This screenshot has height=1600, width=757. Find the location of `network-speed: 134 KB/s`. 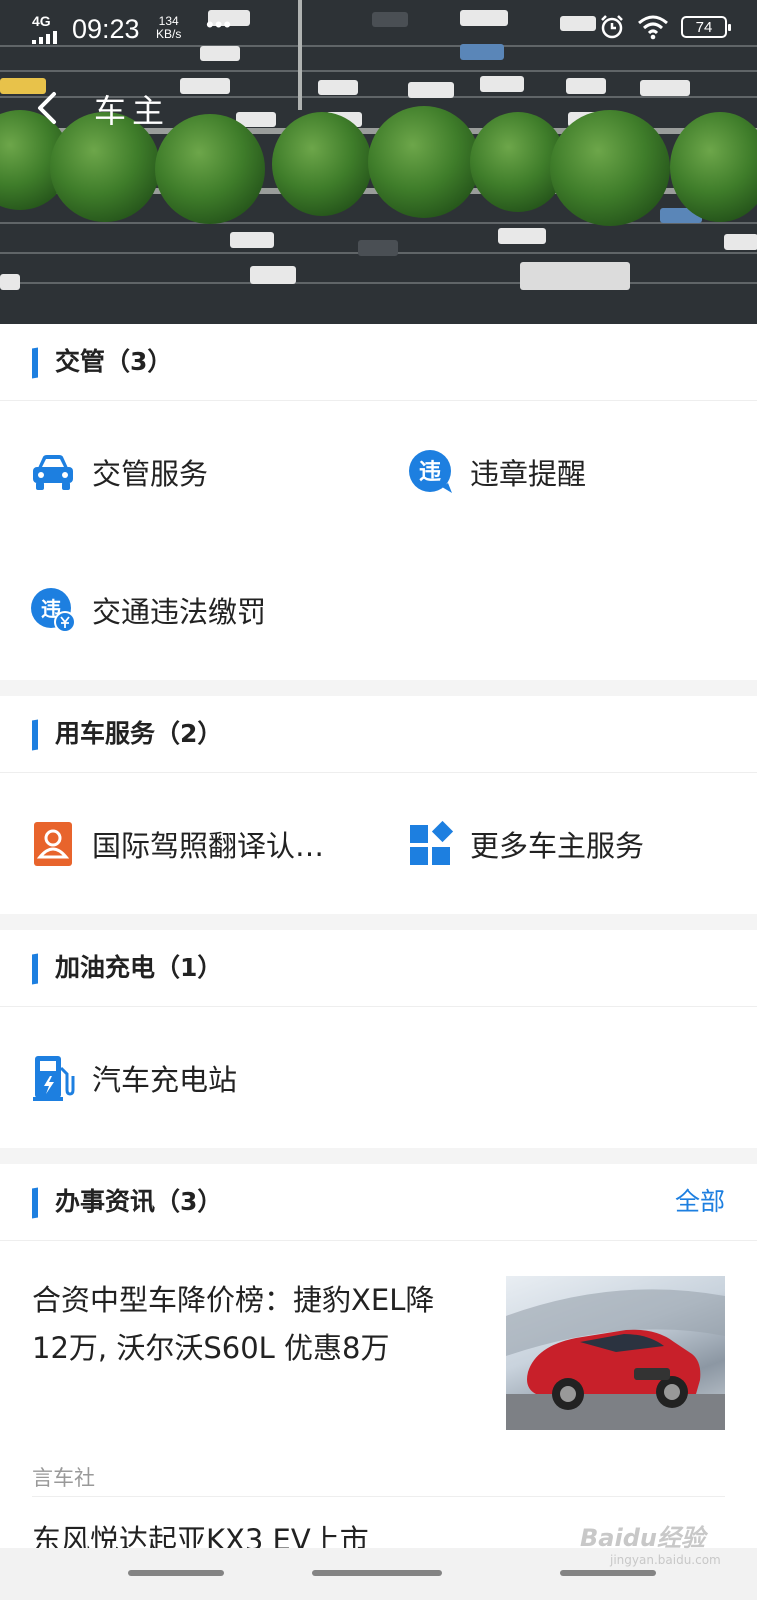

network-speed: 134 KB/s is located at coordinates (169, 27).